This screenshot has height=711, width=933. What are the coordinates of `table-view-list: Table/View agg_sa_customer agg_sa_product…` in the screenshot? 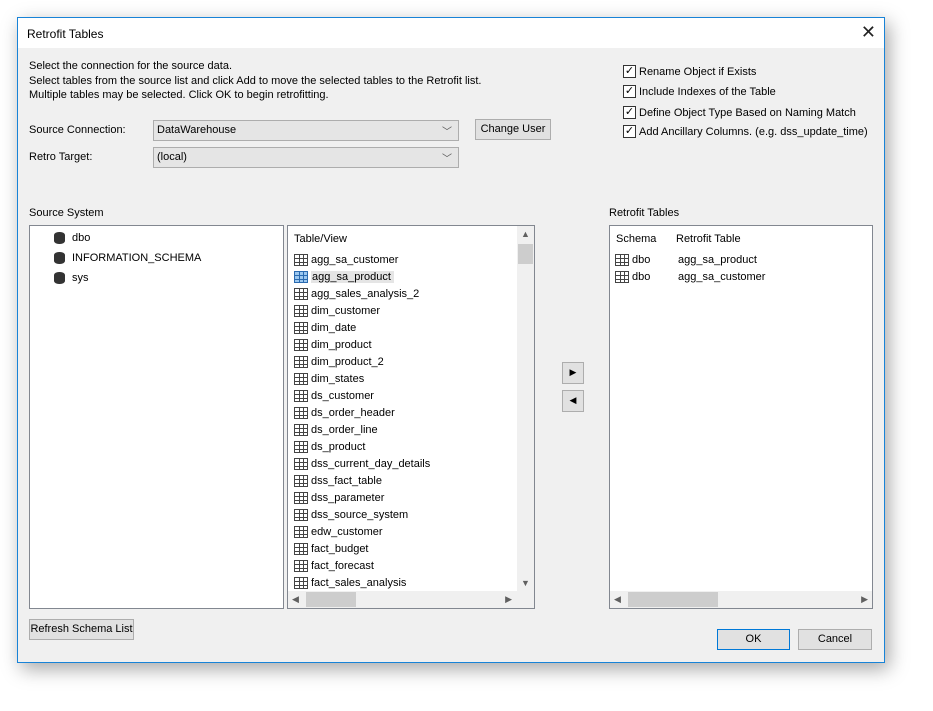 It's located at (411, 417).